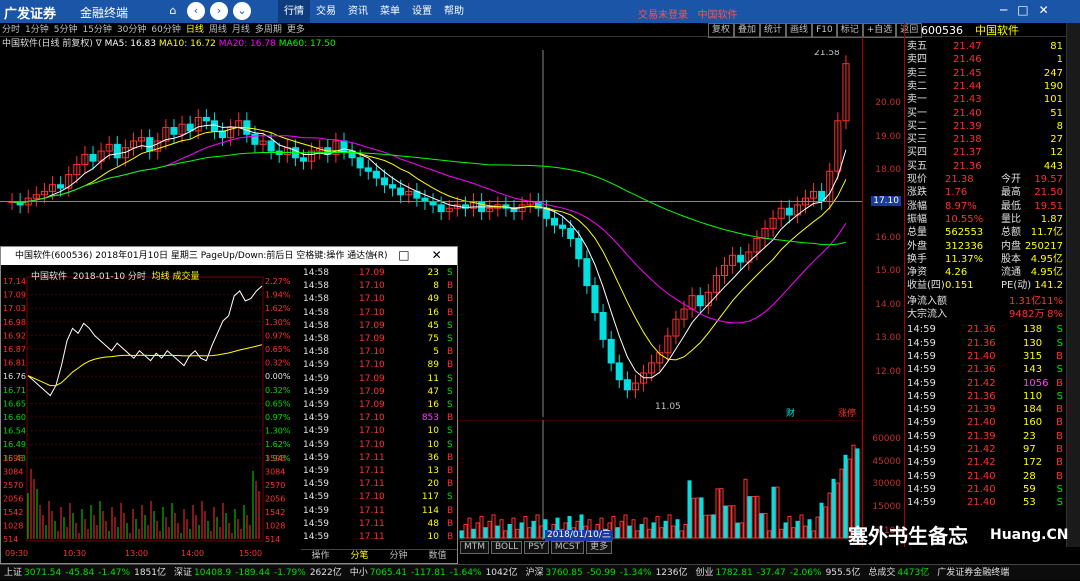 The height and width of the screenshot is (581, 1080). What do you see at coordinates (986, 489) in the screenshot?
I see `trade-row: 14:59 21.40 59 S` at bounding box center [986, 489].